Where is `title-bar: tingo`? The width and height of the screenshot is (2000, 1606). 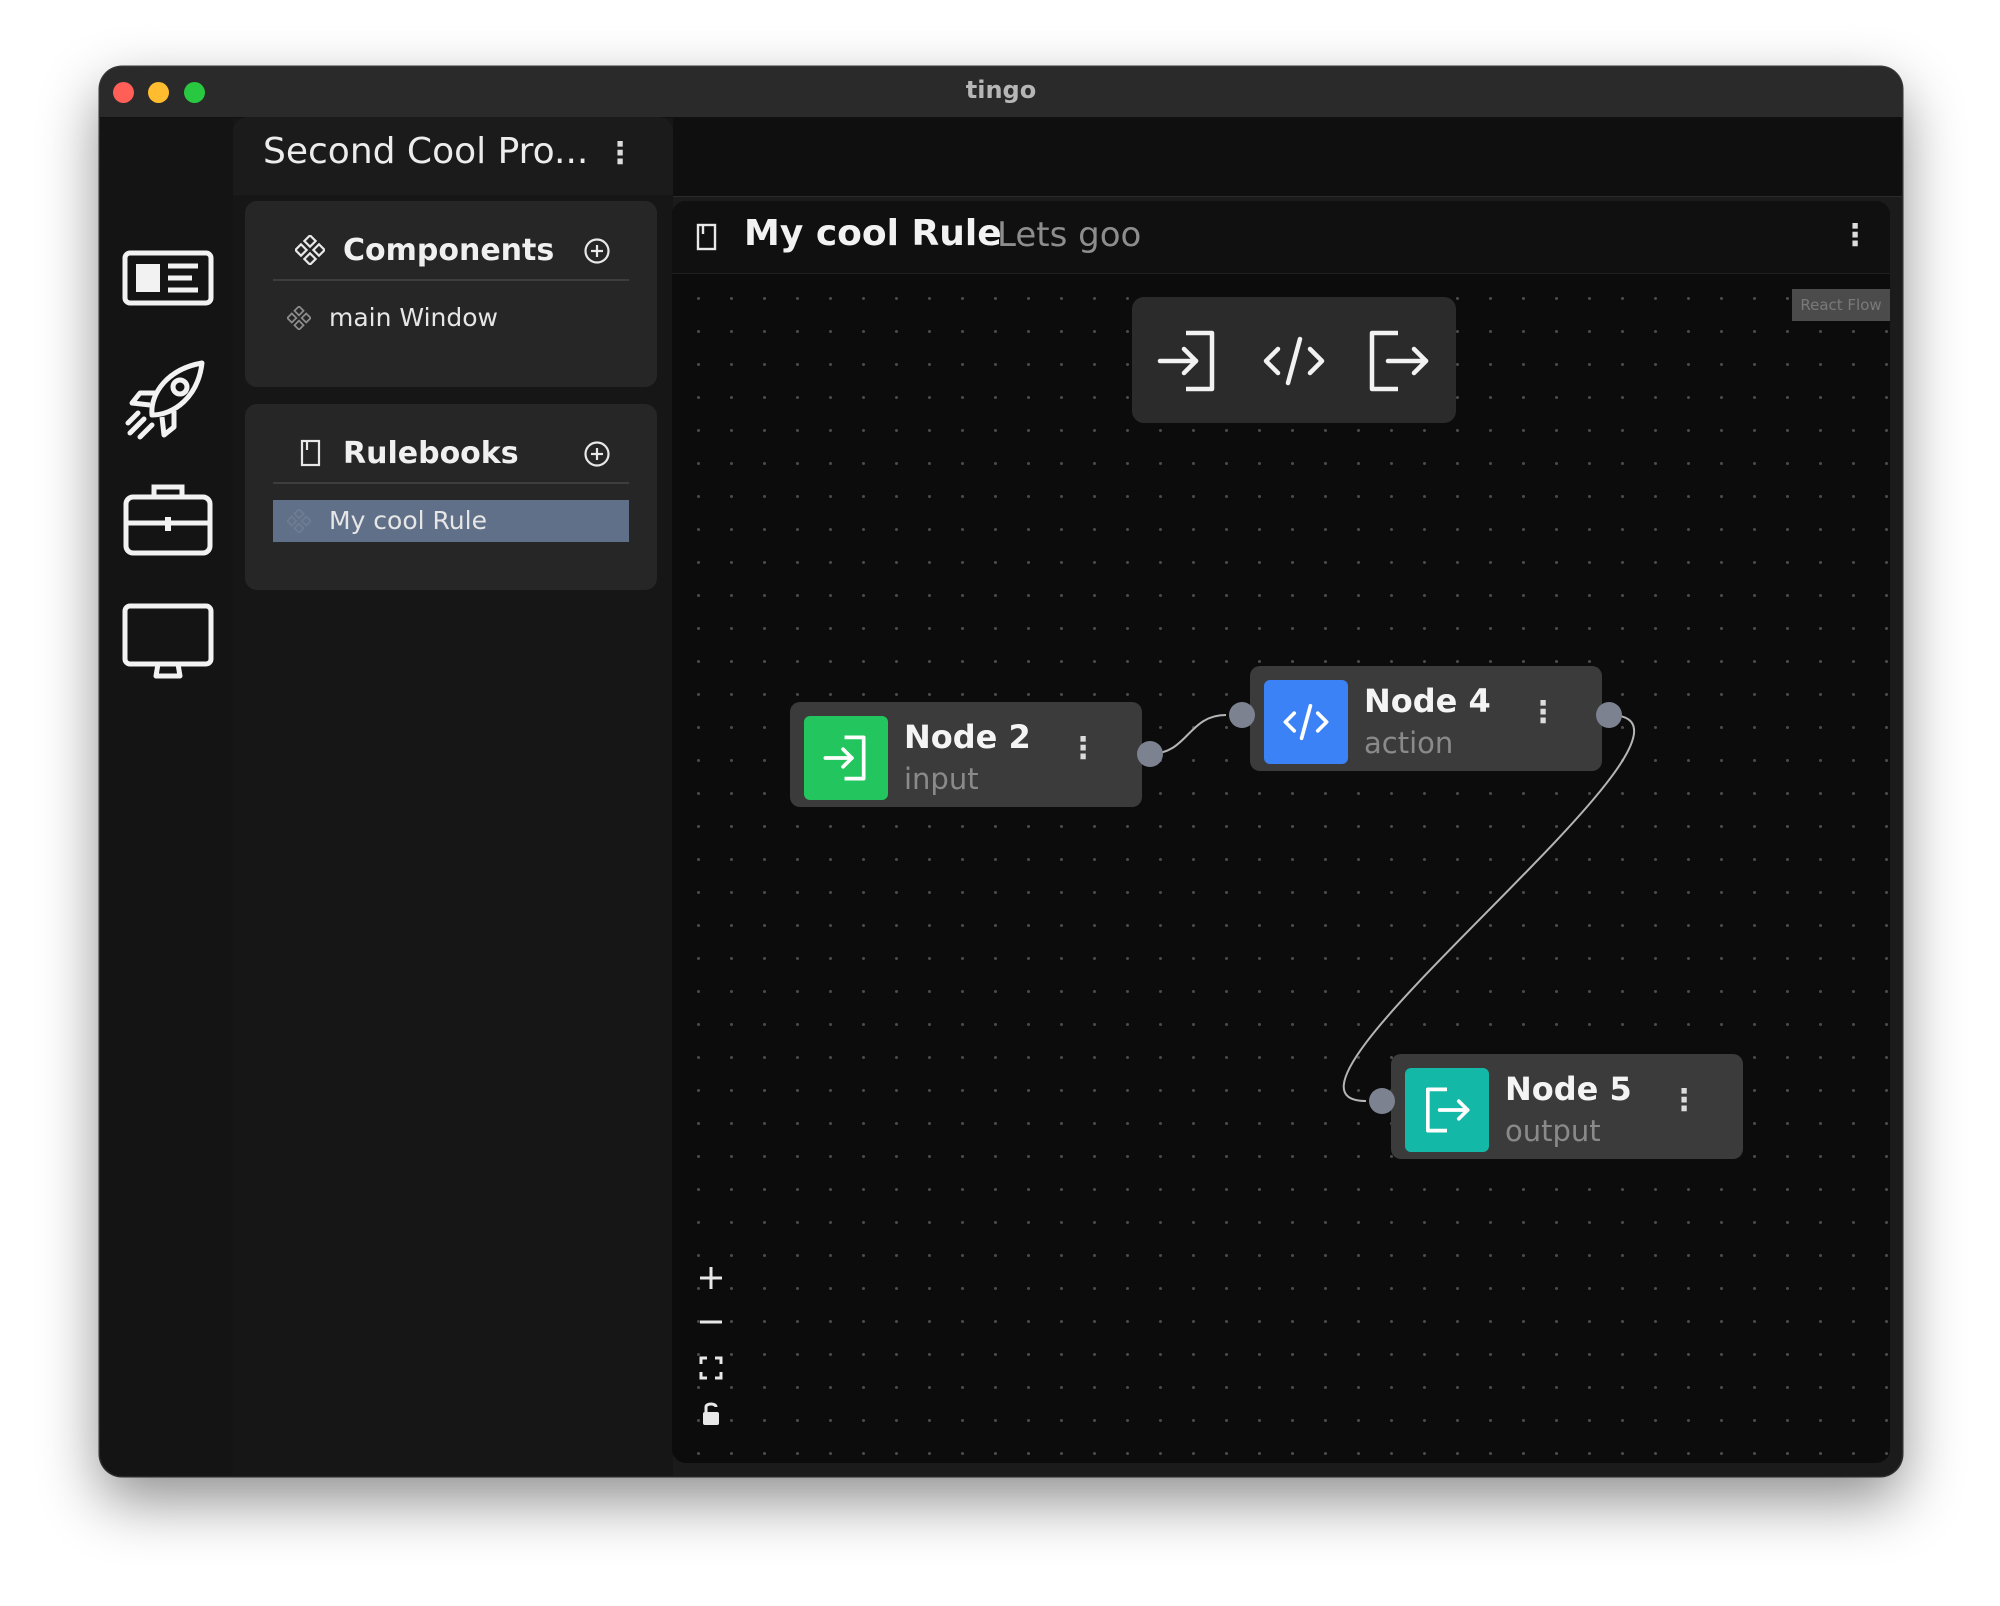 title-bar: tingo is located at coordinates (1001, 92).